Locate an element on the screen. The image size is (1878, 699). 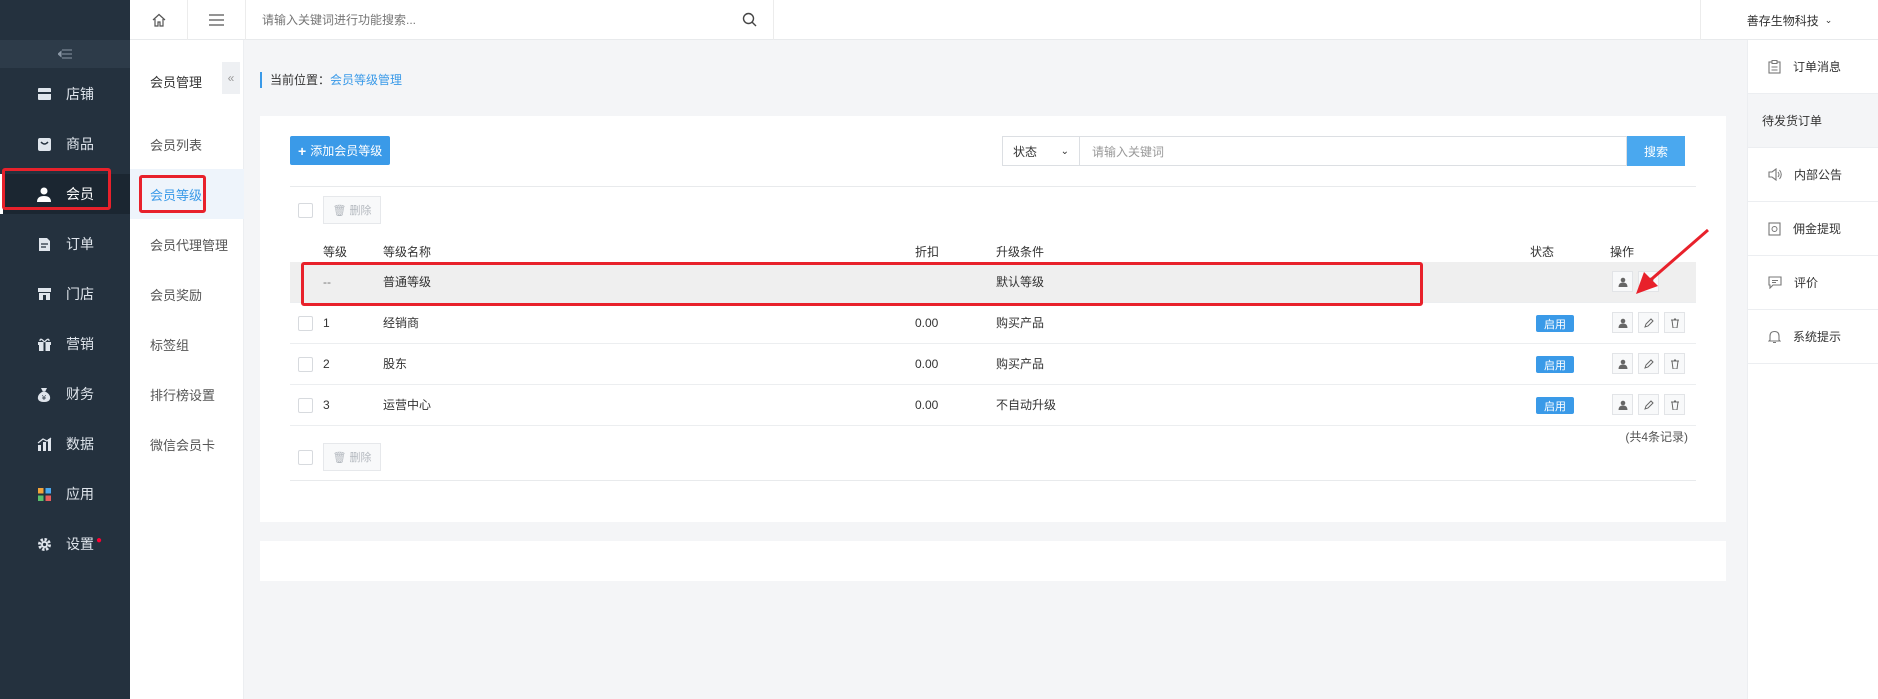
home-button is located at coordinates (159, 20).